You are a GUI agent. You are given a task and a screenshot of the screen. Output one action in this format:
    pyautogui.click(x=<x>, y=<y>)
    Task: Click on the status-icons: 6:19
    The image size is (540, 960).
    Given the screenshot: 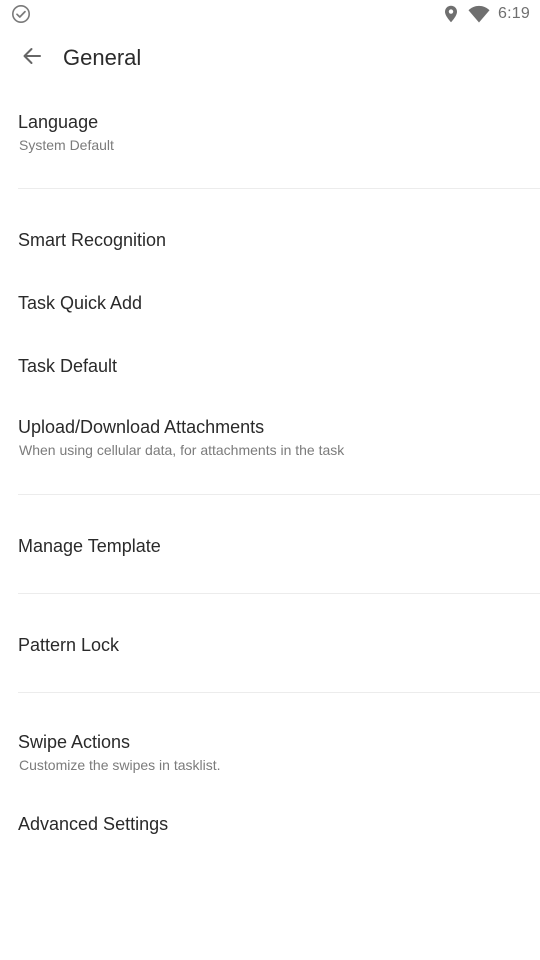 What is the action you would take?
    pyautogui.click(x=487, y=14)
    